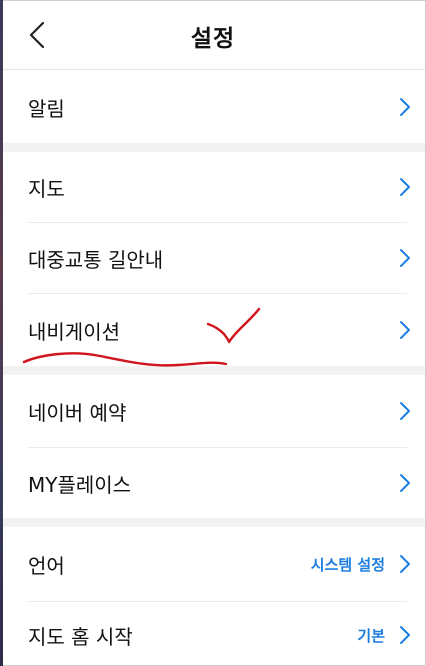  I want to click on settings-item-notifications: 알림, so click(213, 107).